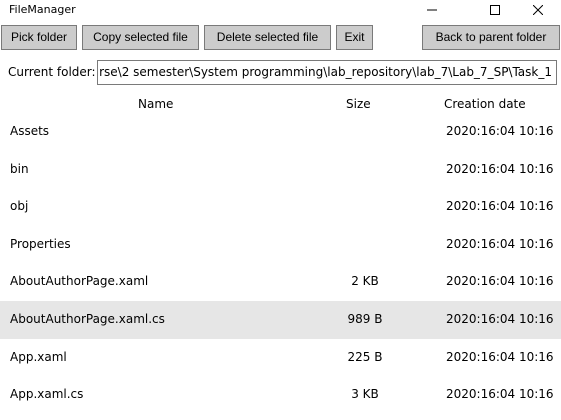 The height and width of the screenshot is (420, 561). What do you see at coordinates (280, 358) in the screenshot?
I see `file-row: App.xaml 225 B 2020:16:04 10:16` at bounding box center [280, 358].